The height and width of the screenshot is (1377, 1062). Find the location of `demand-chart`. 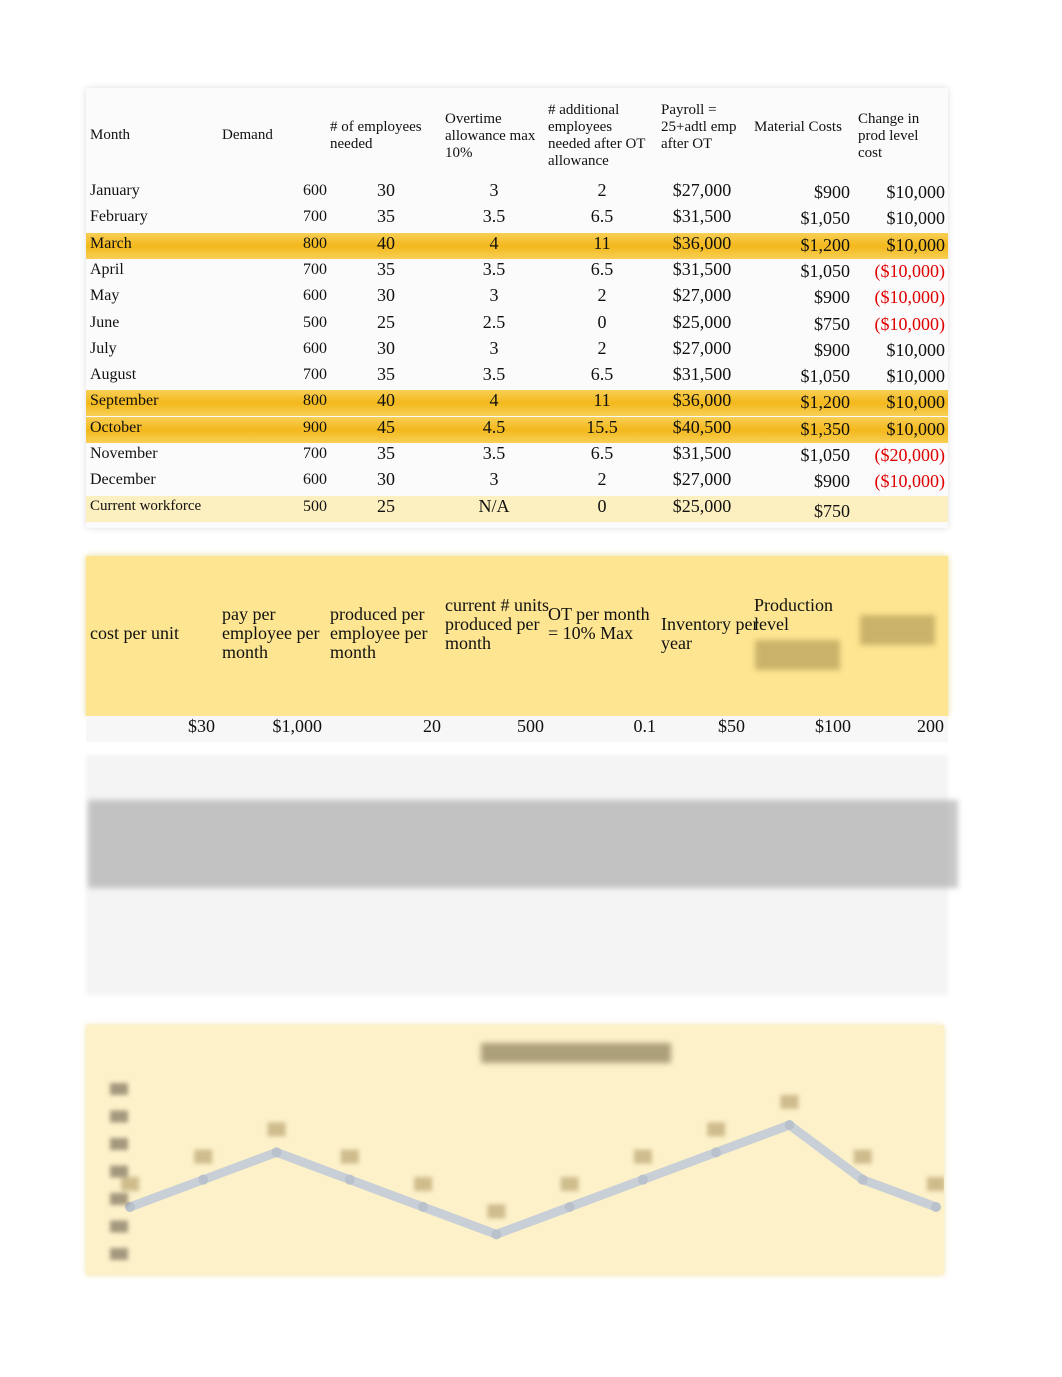

demand-chart is located at coordinates (515, 1150).